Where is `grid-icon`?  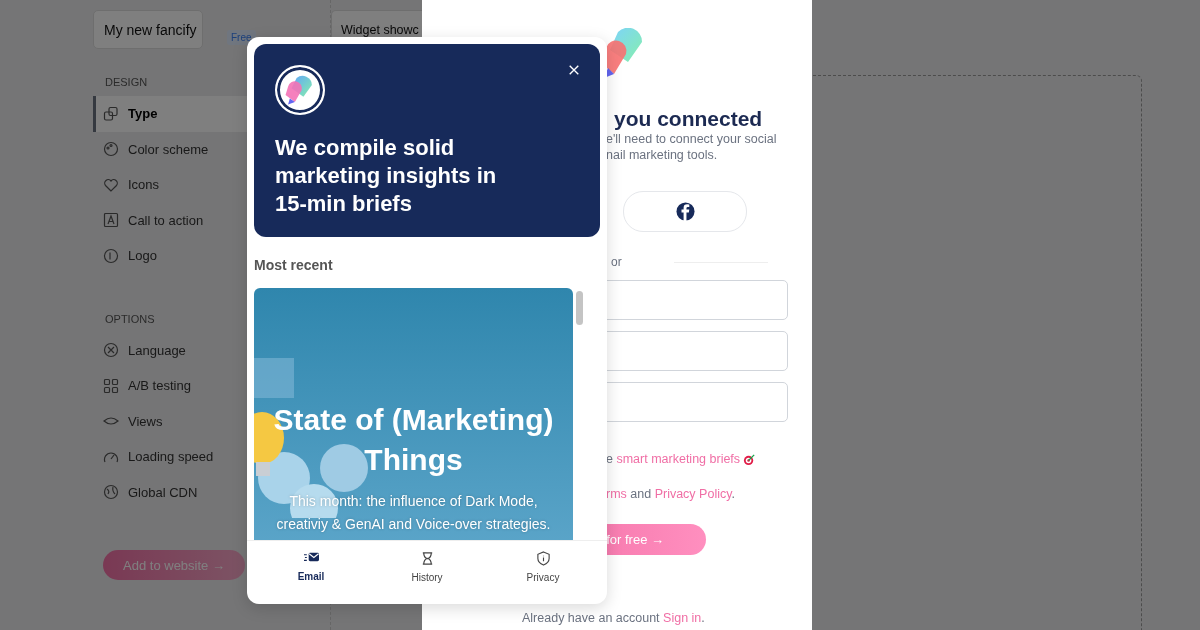
grid-icon is located at coordinates (111, 385).